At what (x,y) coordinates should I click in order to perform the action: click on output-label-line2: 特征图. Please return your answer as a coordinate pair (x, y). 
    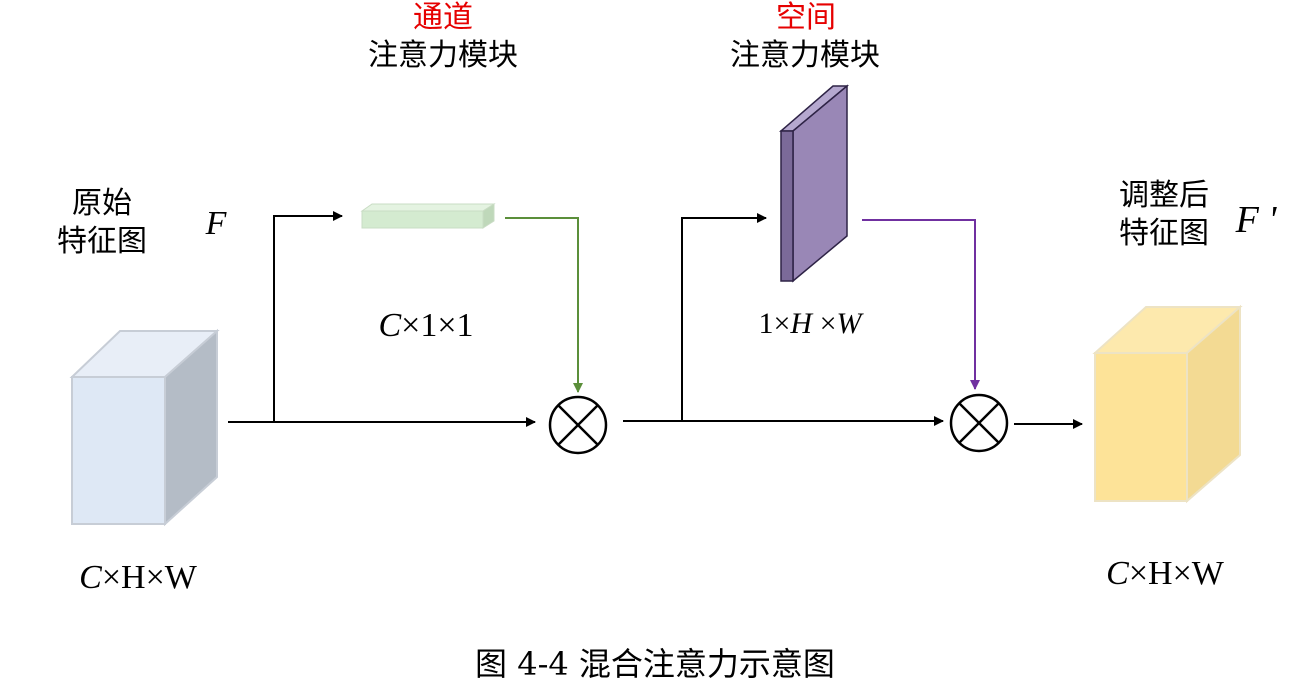
    Looking at the image, I should click on (1164, 233).